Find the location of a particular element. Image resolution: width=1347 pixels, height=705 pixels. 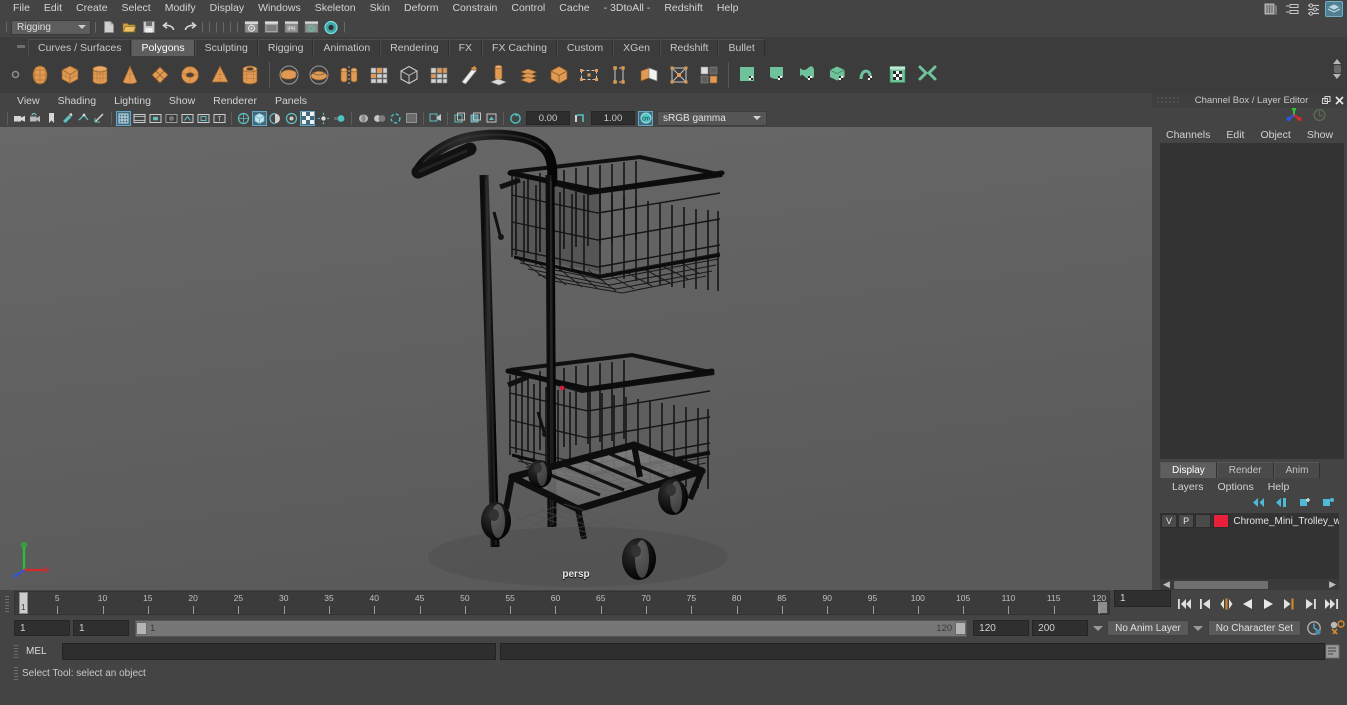

anim-layer-selector: No Anim Layer is located at coordinates (1148, 628).